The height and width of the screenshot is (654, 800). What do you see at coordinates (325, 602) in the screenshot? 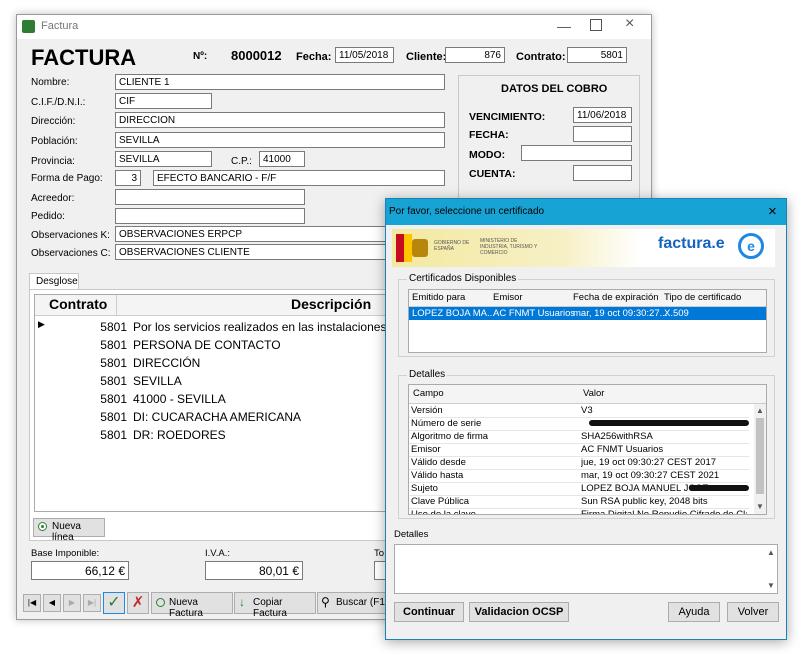
I see `search-icon: ⚲` at bounding box center [325, 602].